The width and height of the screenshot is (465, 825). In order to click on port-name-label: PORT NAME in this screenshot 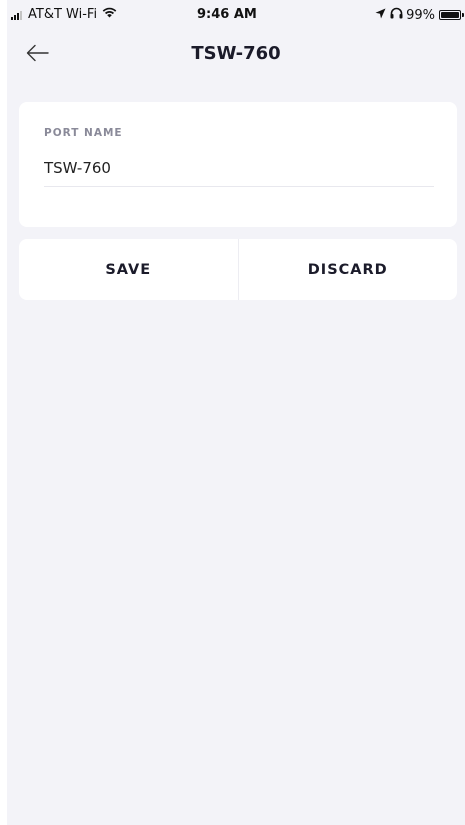, I will do `click(83, 133)`.